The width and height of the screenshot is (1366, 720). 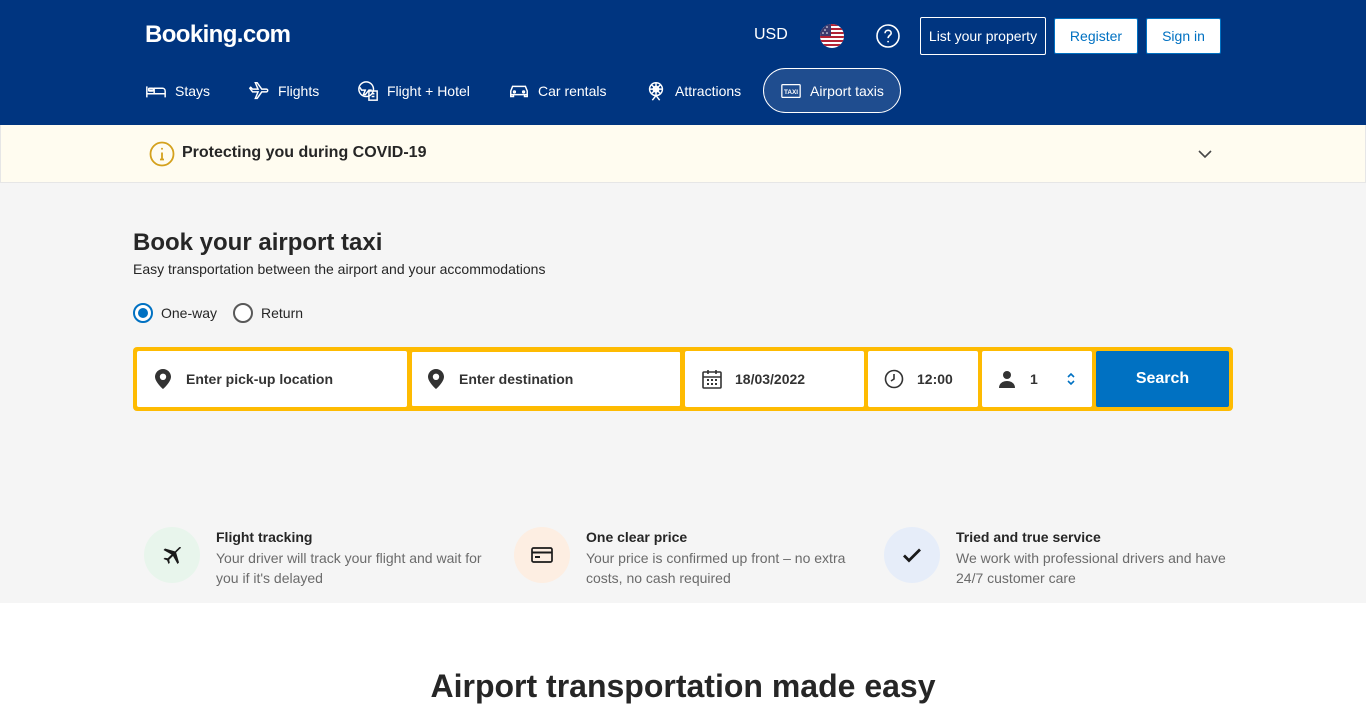 What do you see at coordinates (143, 313) in the screenshot?
I see `radio-one-way-circle` at bounding box center [143, 313].